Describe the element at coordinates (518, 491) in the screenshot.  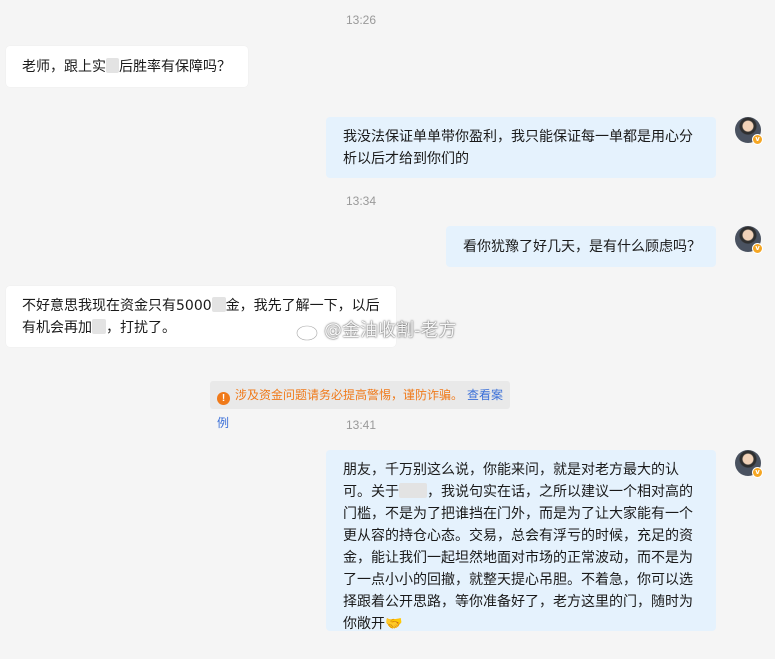
I see `message-text-line: 可。关于 ，我说句实在话，之所以建议一个相对高的` at that location.